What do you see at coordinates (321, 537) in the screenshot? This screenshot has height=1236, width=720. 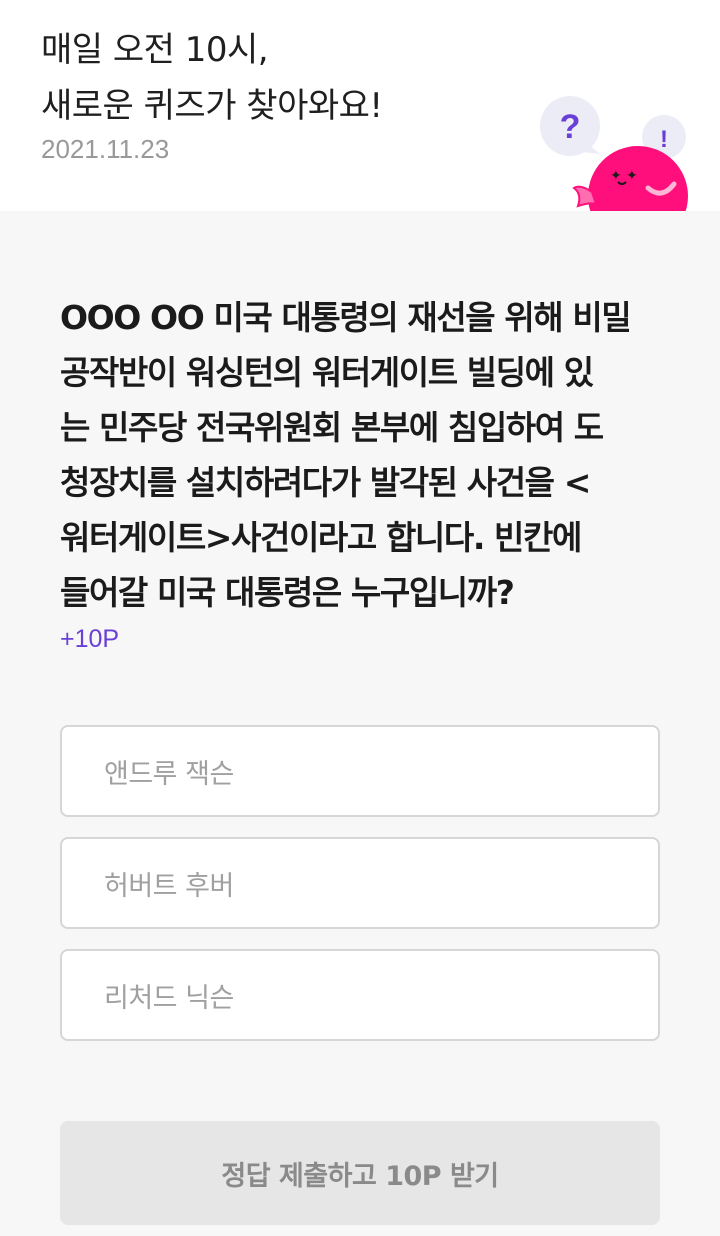 I see `question-line: 워터게이트>사건이라고 합니다. 빈칸에` at bounding box center [321, 537].